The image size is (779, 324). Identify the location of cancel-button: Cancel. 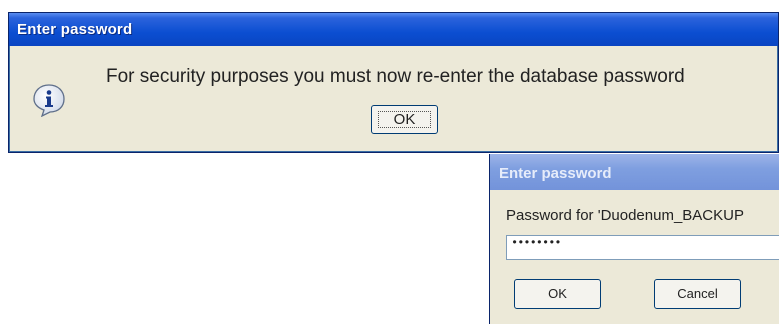
(697, 294).